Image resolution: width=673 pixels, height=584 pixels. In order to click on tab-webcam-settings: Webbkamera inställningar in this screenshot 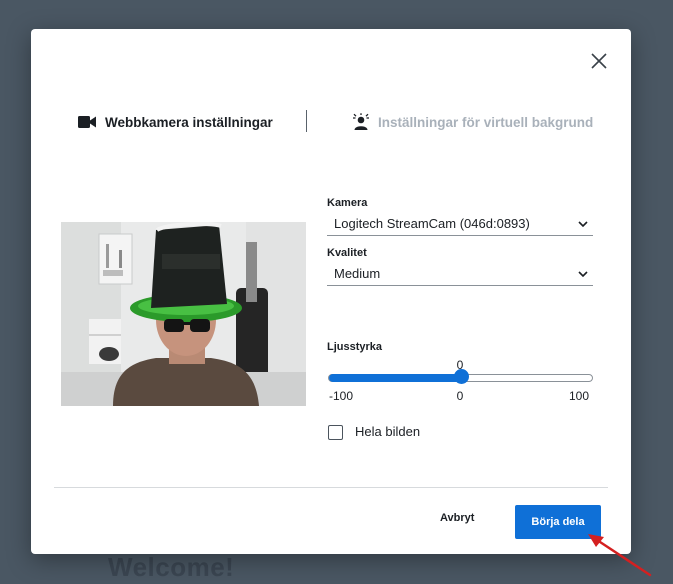, I will do `click(175, 122)`.